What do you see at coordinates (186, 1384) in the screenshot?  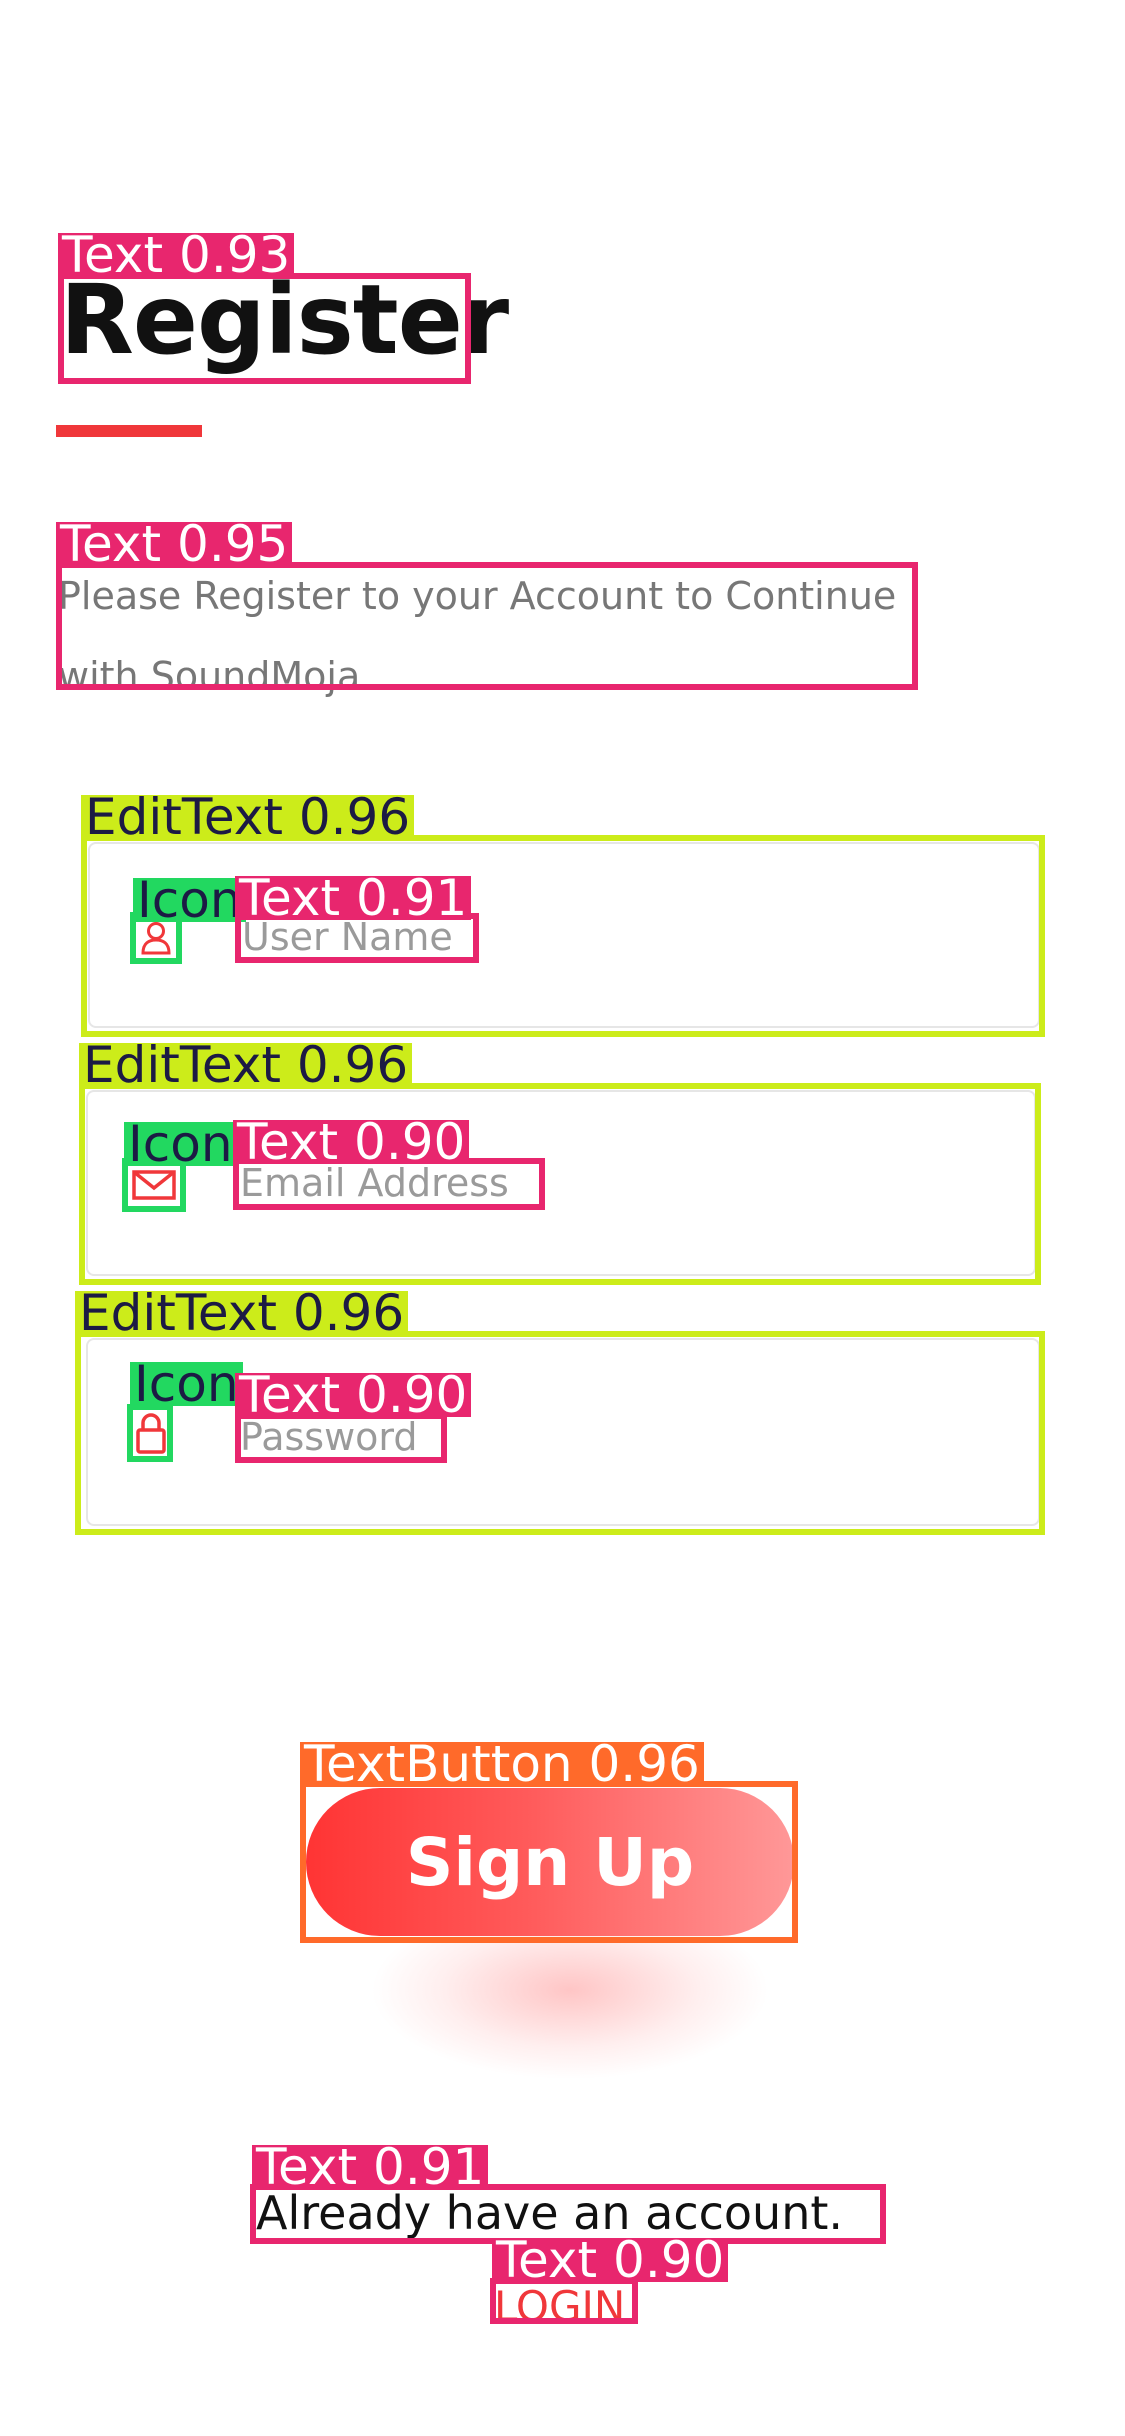 I see `detection-label-lock-icon: Icon` at bounding box center [186, 1384].